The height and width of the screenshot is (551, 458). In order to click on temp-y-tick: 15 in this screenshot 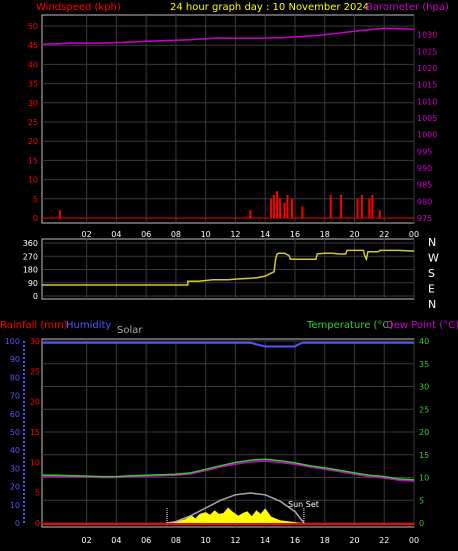, I will do `click(424, 455)`.